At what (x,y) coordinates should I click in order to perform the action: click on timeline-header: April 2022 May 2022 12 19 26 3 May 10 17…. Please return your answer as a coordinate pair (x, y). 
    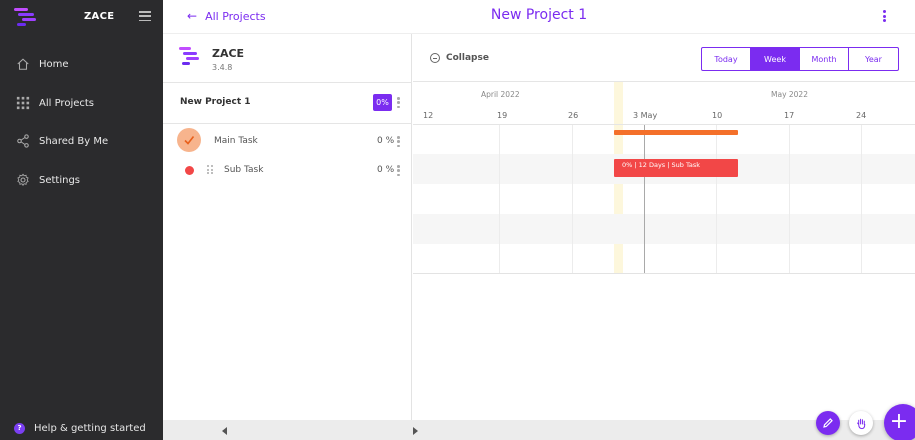
    Looking at the image, I should click on (664, 103).